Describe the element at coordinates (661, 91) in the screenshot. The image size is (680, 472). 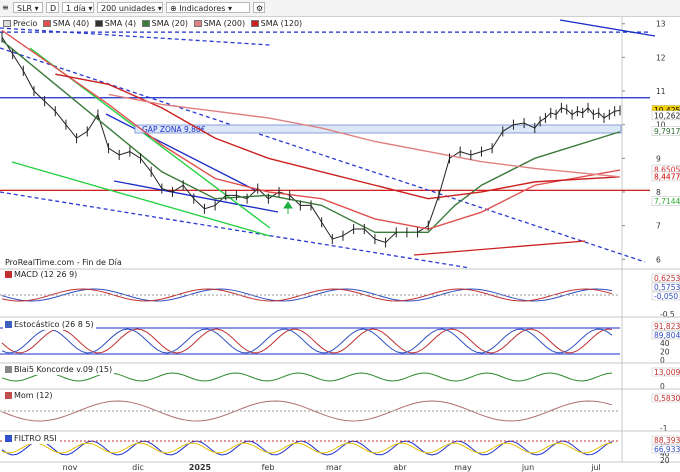
I see `y-tick-label: 11` at that location.